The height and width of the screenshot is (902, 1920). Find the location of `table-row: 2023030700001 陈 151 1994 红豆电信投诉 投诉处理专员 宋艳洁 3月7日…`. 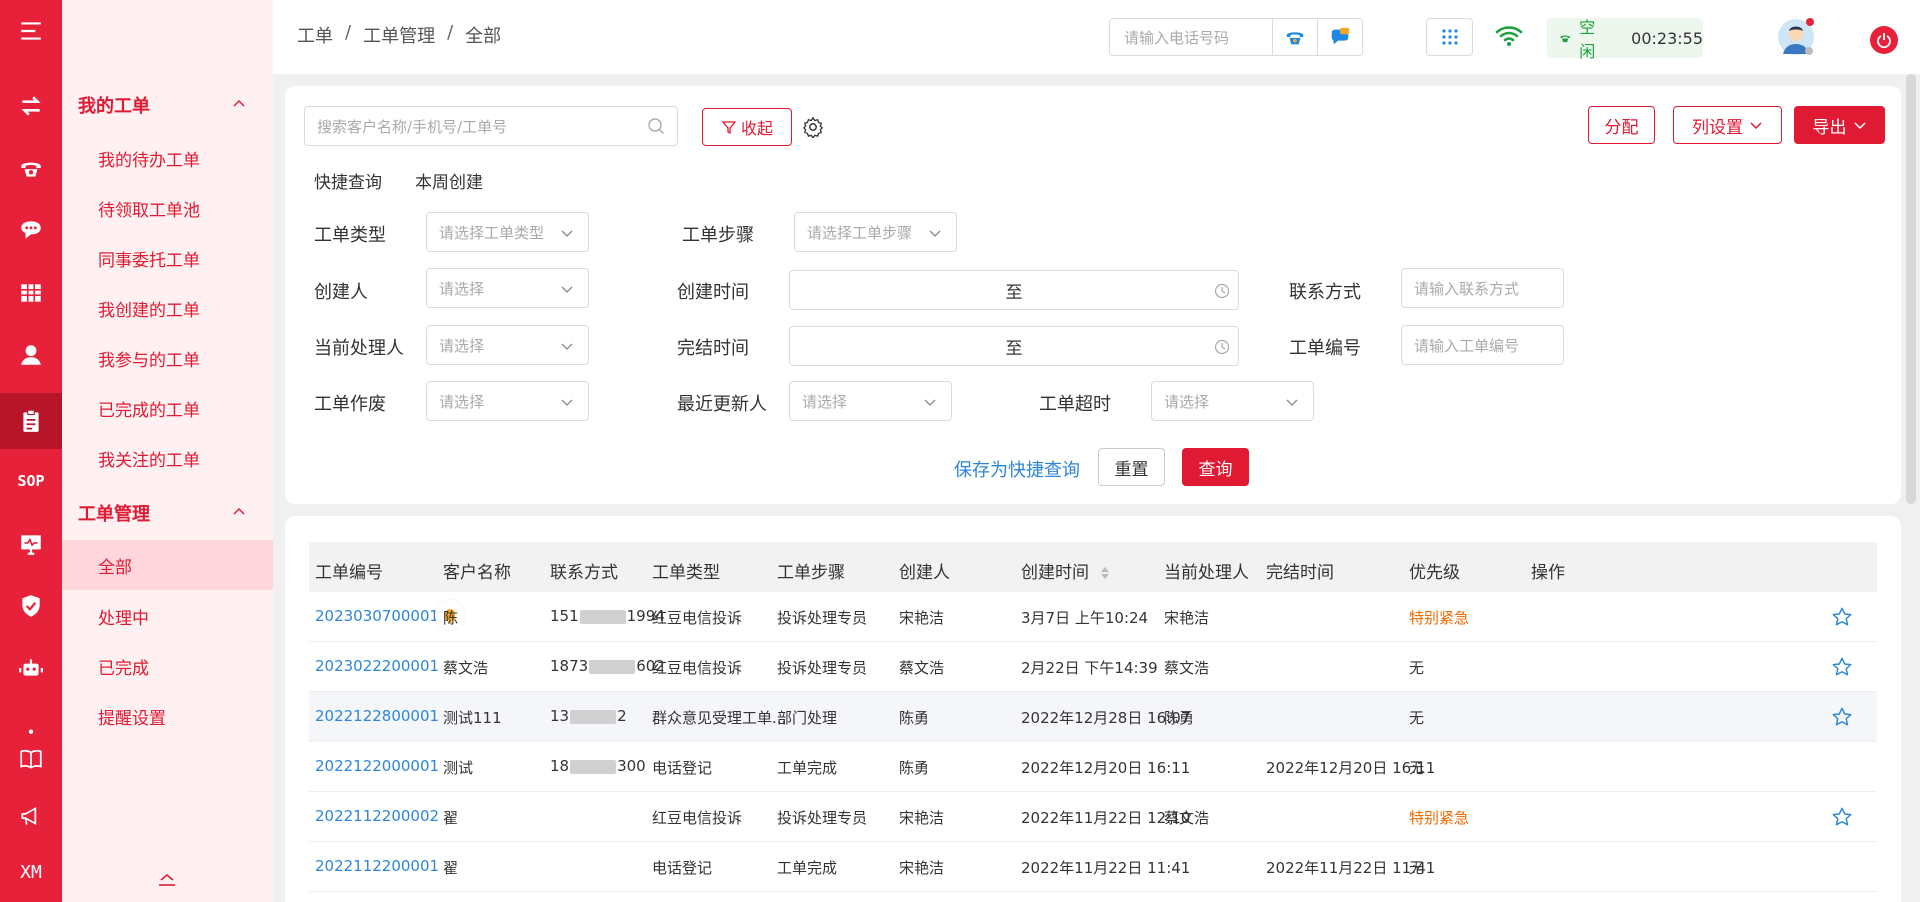

table-row: 2023030700001 陈 151 1994 红豆电信投诉 投诉处理专员 宋艳洁 3月7日… is located at coordinates (1093, 617).